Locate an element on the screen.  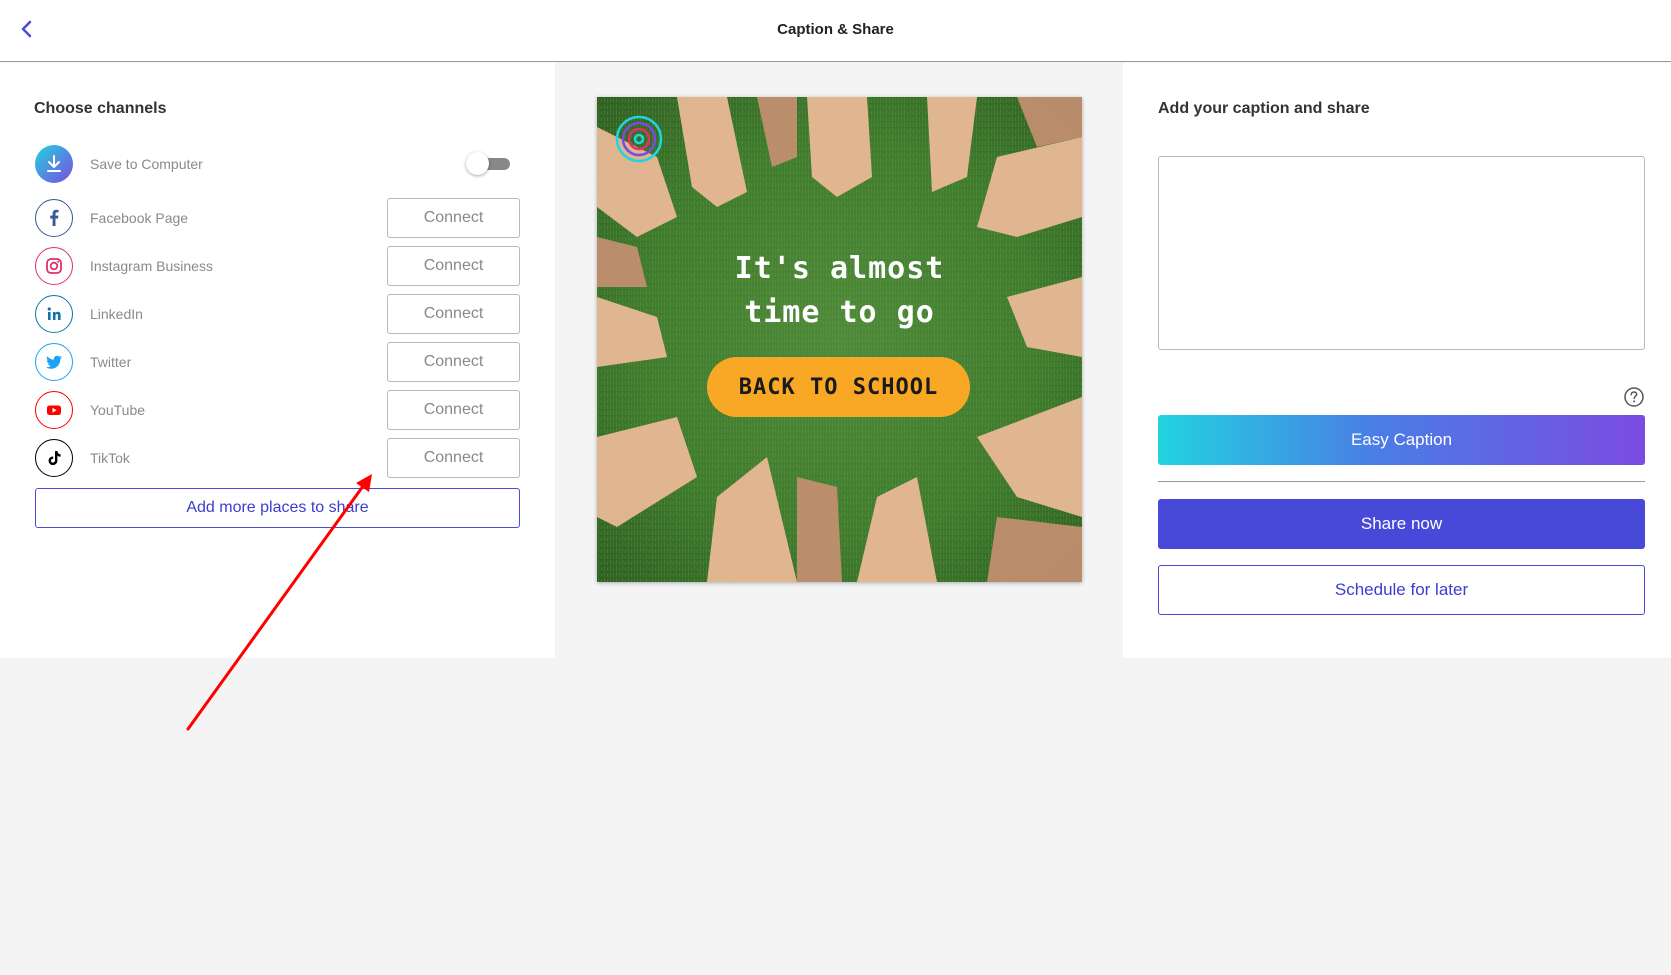
linkedin-icon is located at coordinates (54, 314).